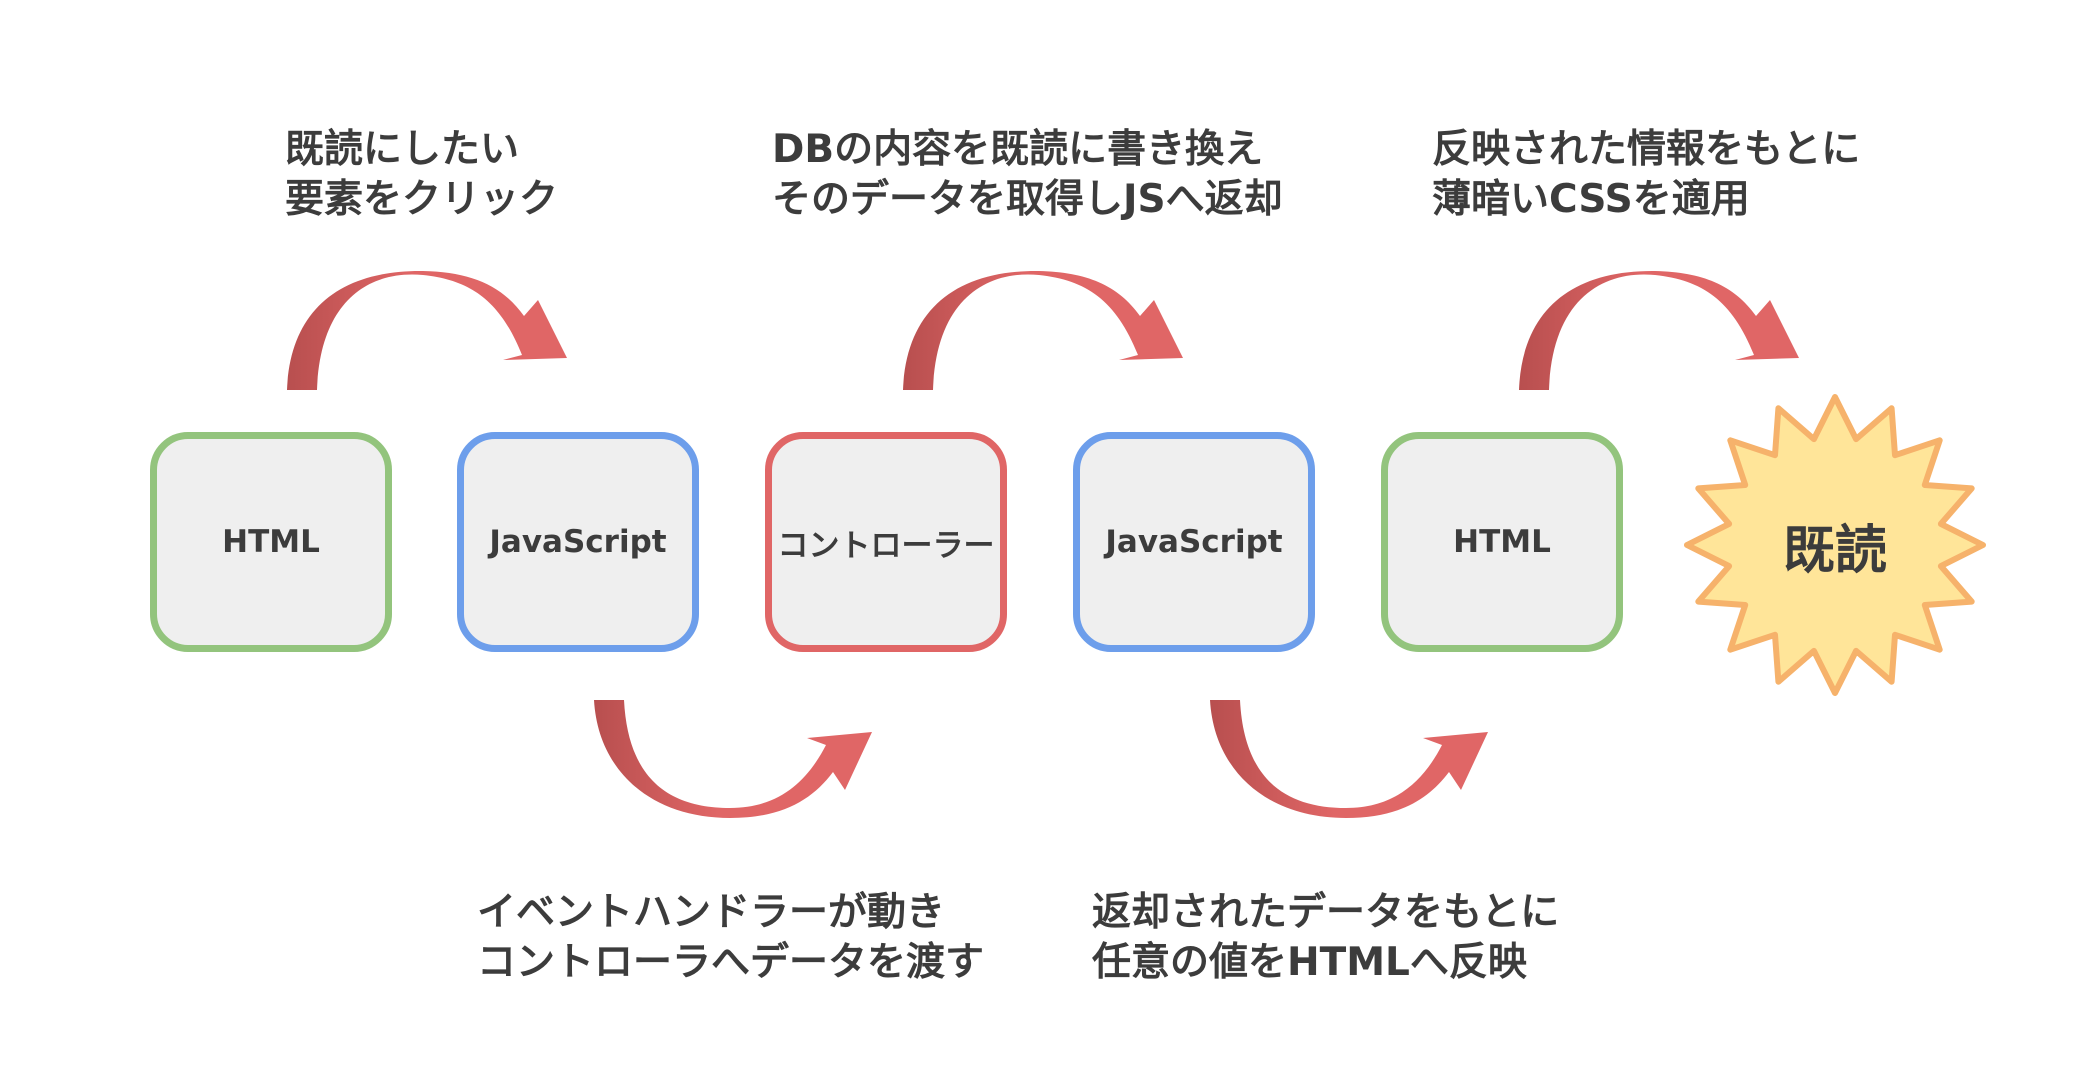 This screenshot has width=2080, height=1082. Describe the element at coordinates (427, 330) in the screenshot. I see `arrow-step1` at that location.